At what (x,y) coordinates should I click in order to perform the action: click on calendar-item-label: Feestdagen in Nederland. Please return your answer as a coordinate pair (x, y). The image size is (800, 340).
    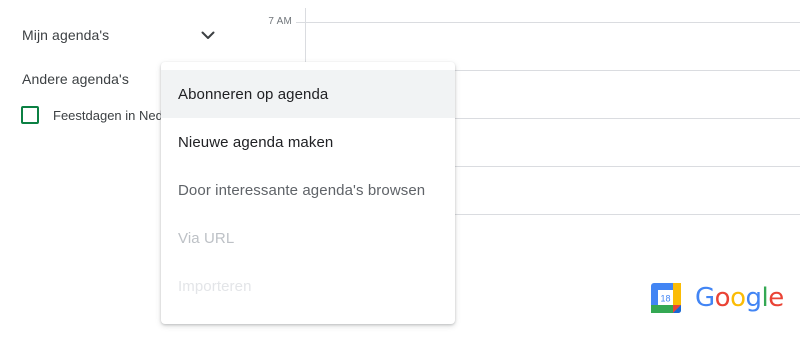
    Looking at the image, I should click on (112, 115).